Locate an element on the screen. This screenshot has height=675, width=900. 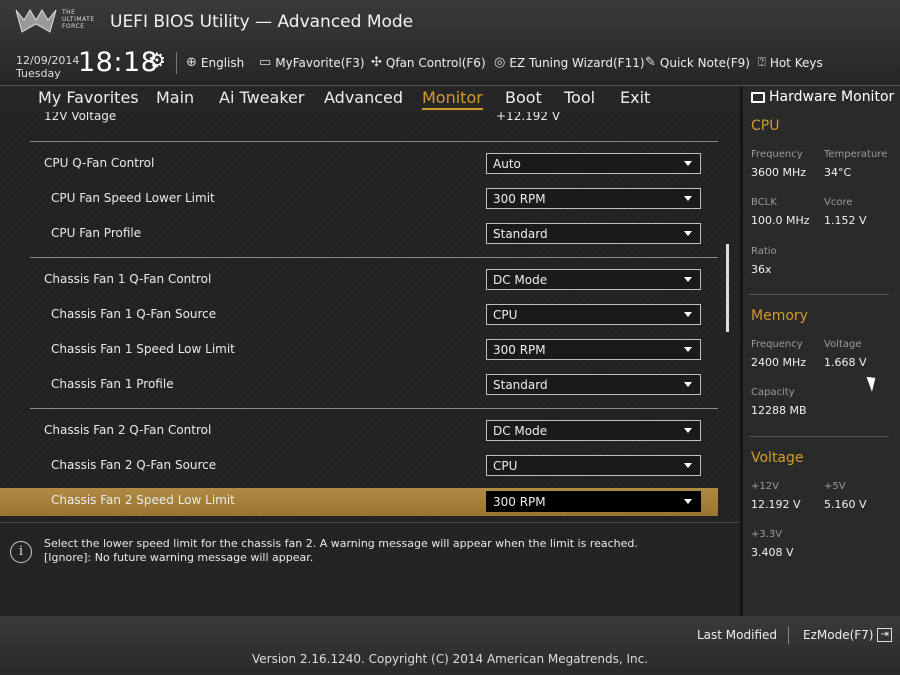
date: 12/09/2014 is located at coordinates (48, 60).